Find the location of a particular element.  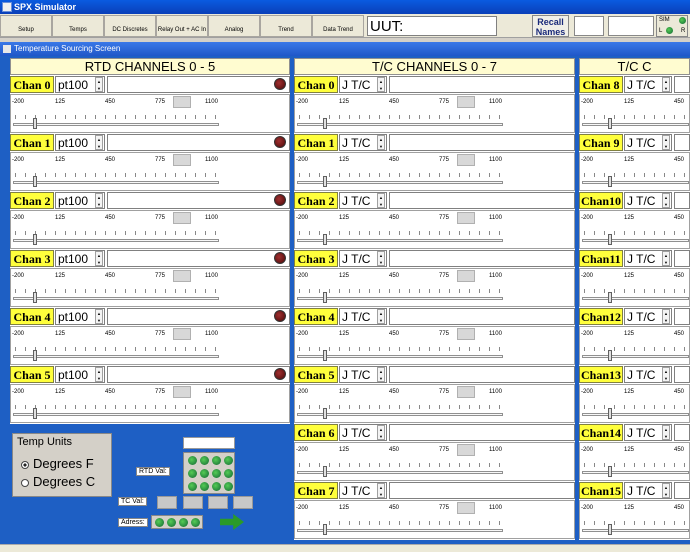

toolbar-button-5: Trend is located at coordinates (286, 26).